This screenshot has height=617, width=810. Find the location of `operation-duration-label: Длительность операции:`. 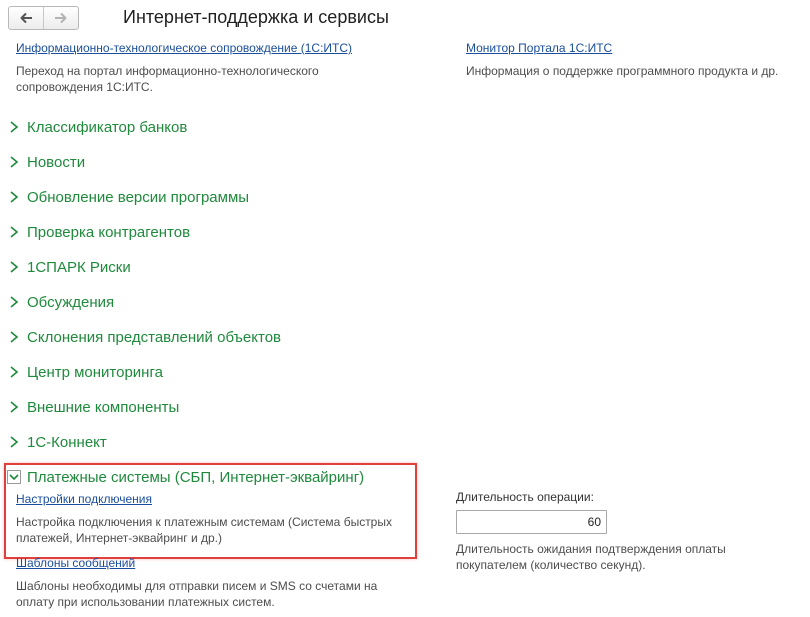

operation-duration-label: Длительность операции: is located at coordinates (525, 497).